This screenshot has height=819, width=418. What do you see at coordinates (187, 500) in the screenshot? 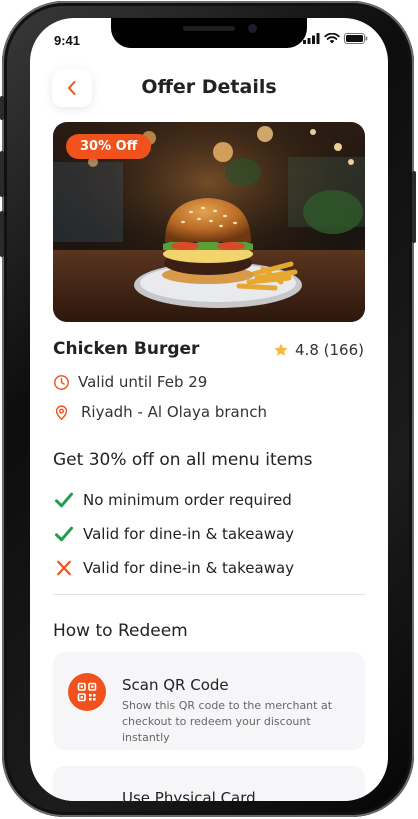
I see `condition-text: No minimum order required` at bounding box center [187, 500].